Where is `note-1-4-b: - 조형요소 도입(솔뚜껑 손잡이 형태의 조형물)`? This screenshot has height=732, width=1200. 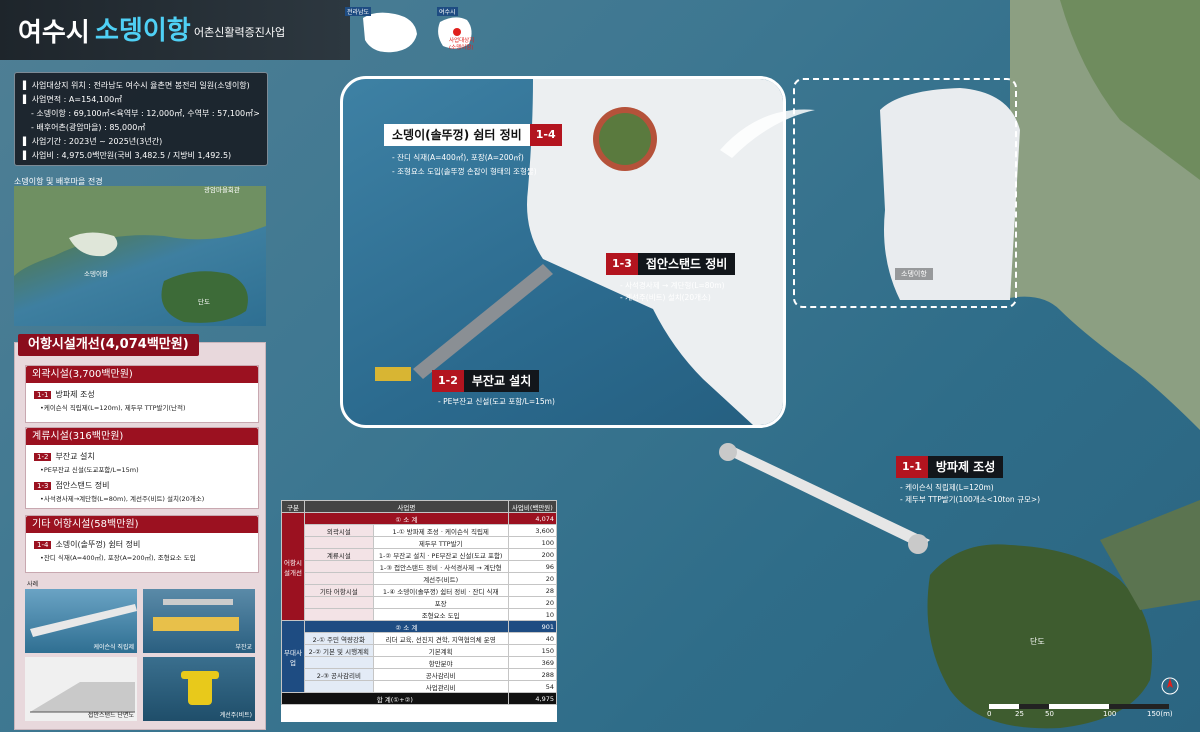 note-1-4-b: - 조형요소 도입(솔뚜껑 손잡이 형태의 조형물) is located at coordinates (464, 171).